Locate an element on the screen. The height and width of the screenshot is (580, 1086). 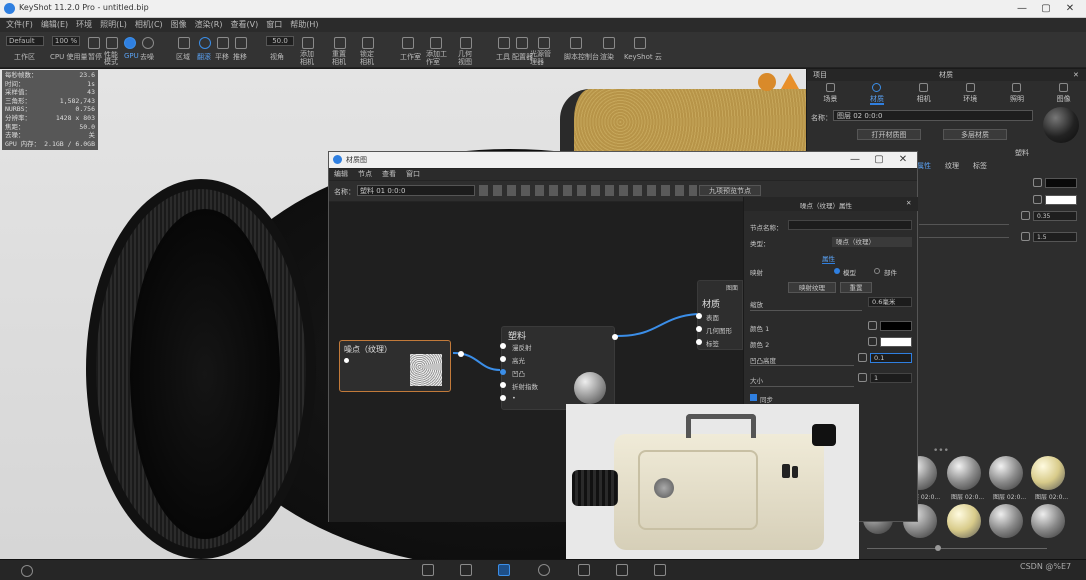
radio-model is located at coordinates (837, 271).